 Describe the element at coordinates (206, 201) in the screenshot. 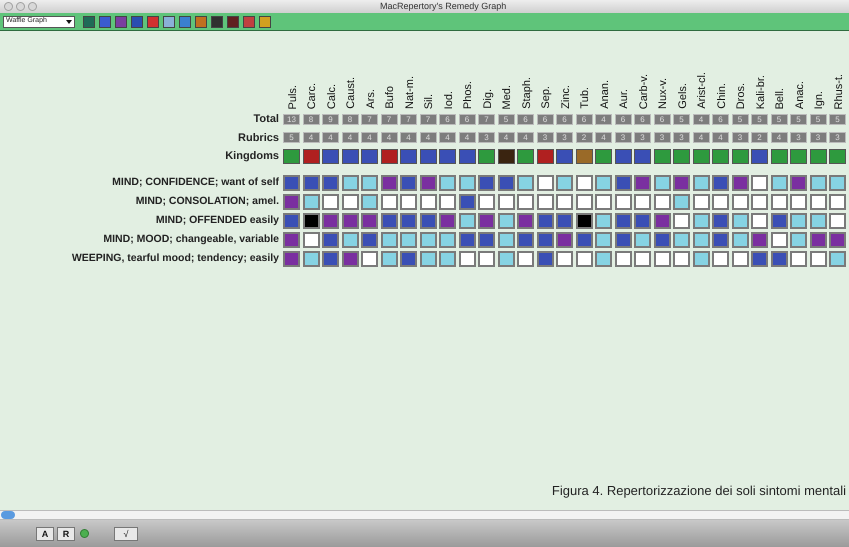

I see `rubric-label: MIND; CONSOLATION; amel.` at that location.